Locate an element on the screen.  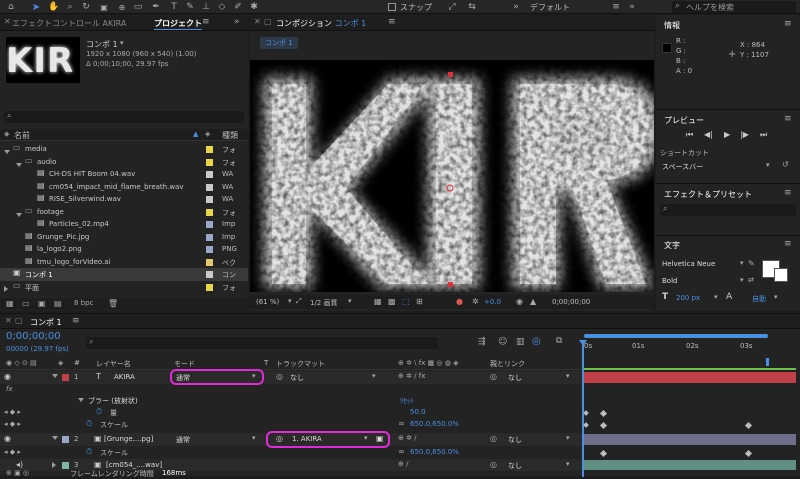
project-item: ▤ cm054_impact_mid_flame_breath.wav WA is located at coordinates (124, 187).